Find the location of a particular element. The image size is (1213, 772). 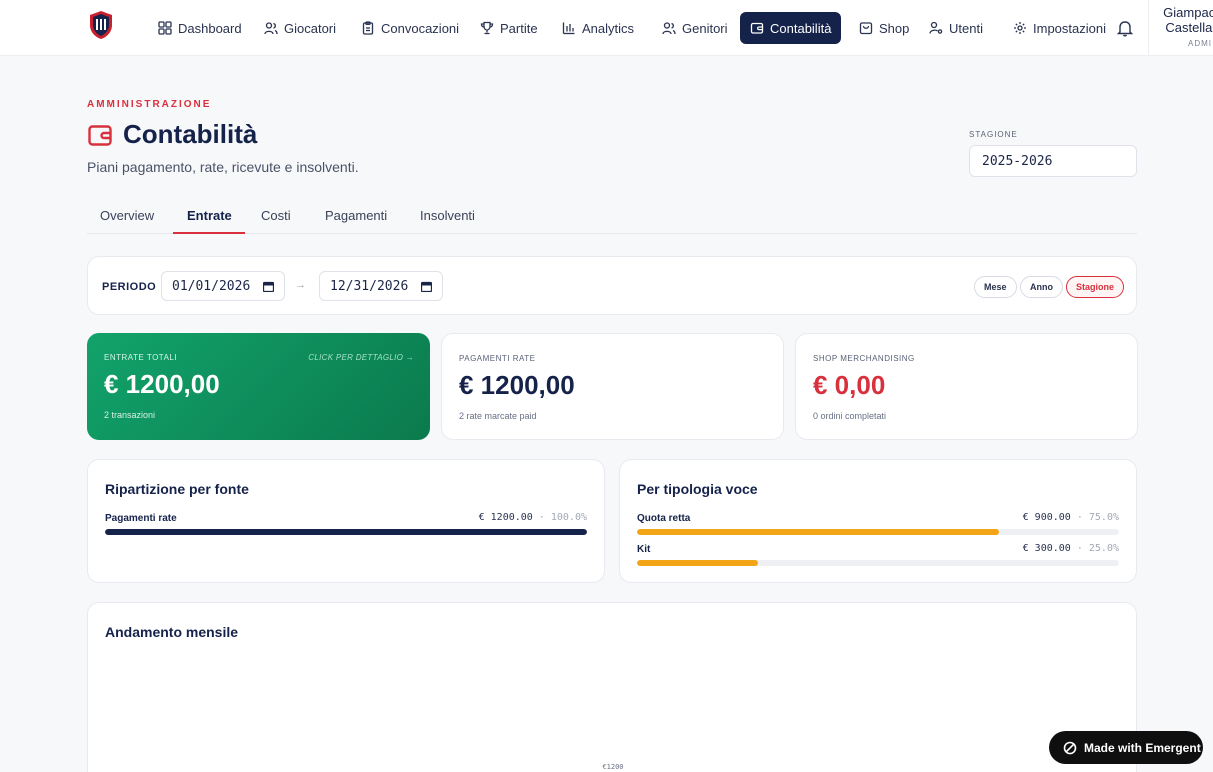

season-label: STAGIONE is located at coordinates (993, 134).